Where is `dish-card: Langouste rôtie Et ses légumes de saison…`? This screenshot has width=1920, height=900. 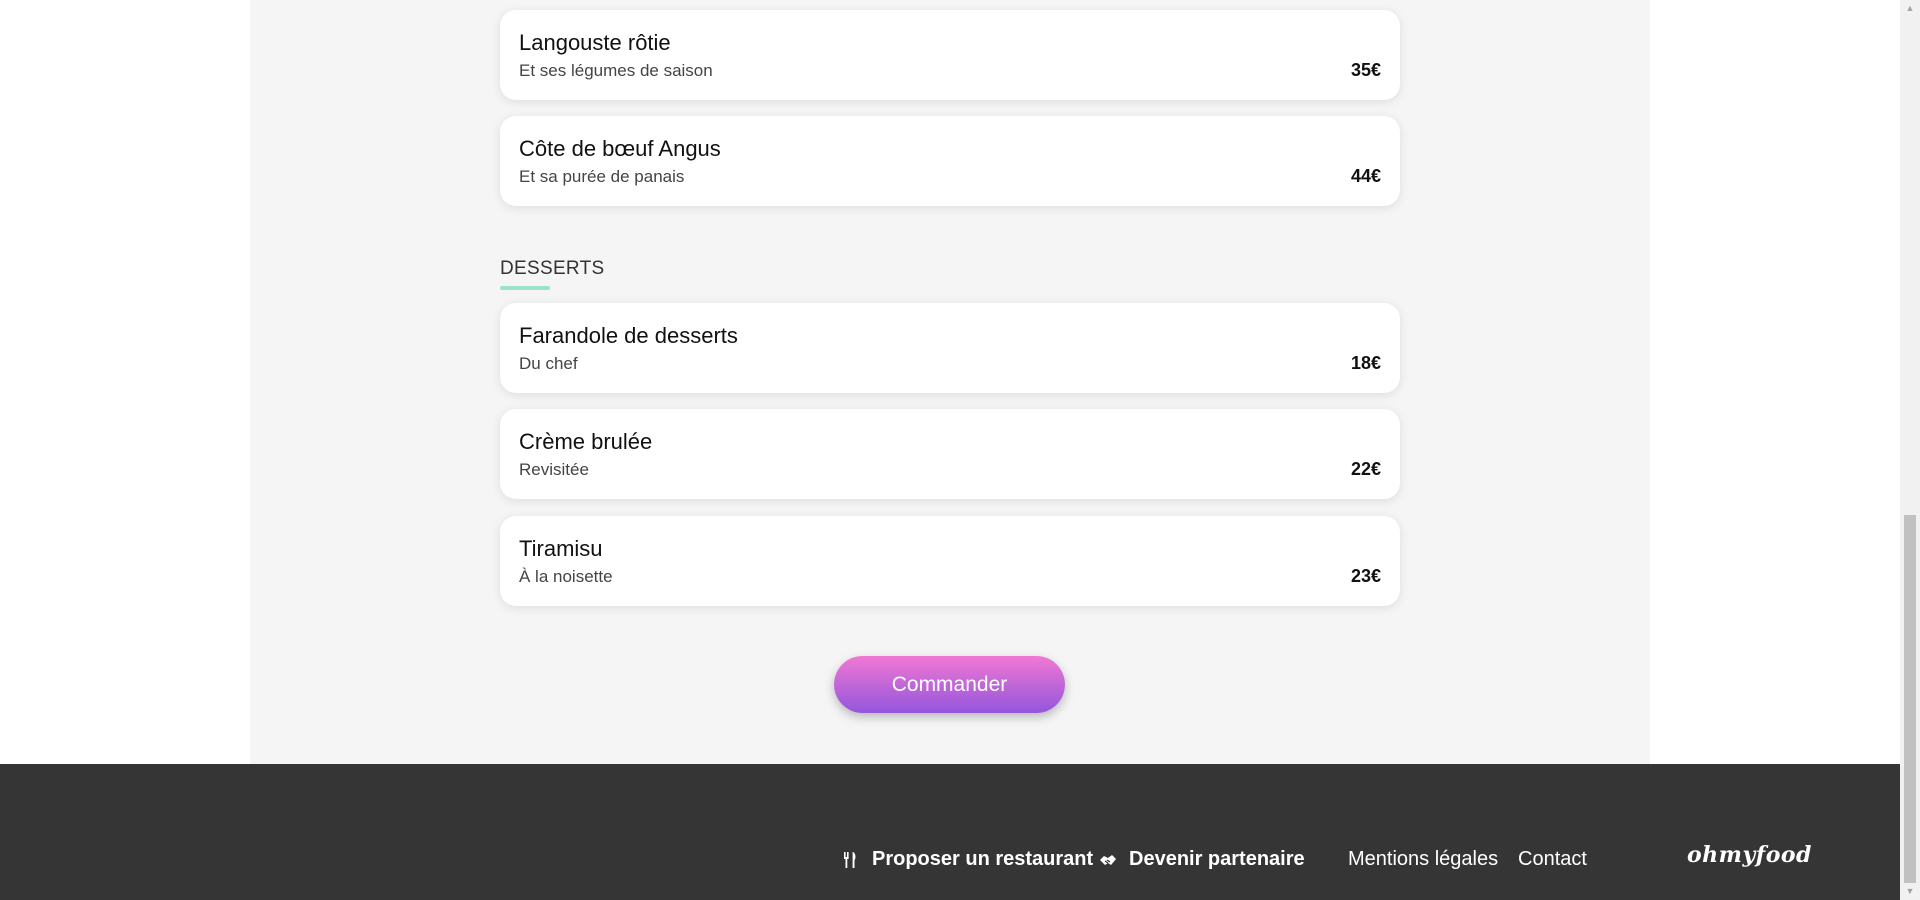 dish-card: Langouste rôtie Et ses légumes de saison… is located at coordinates (950, 55).